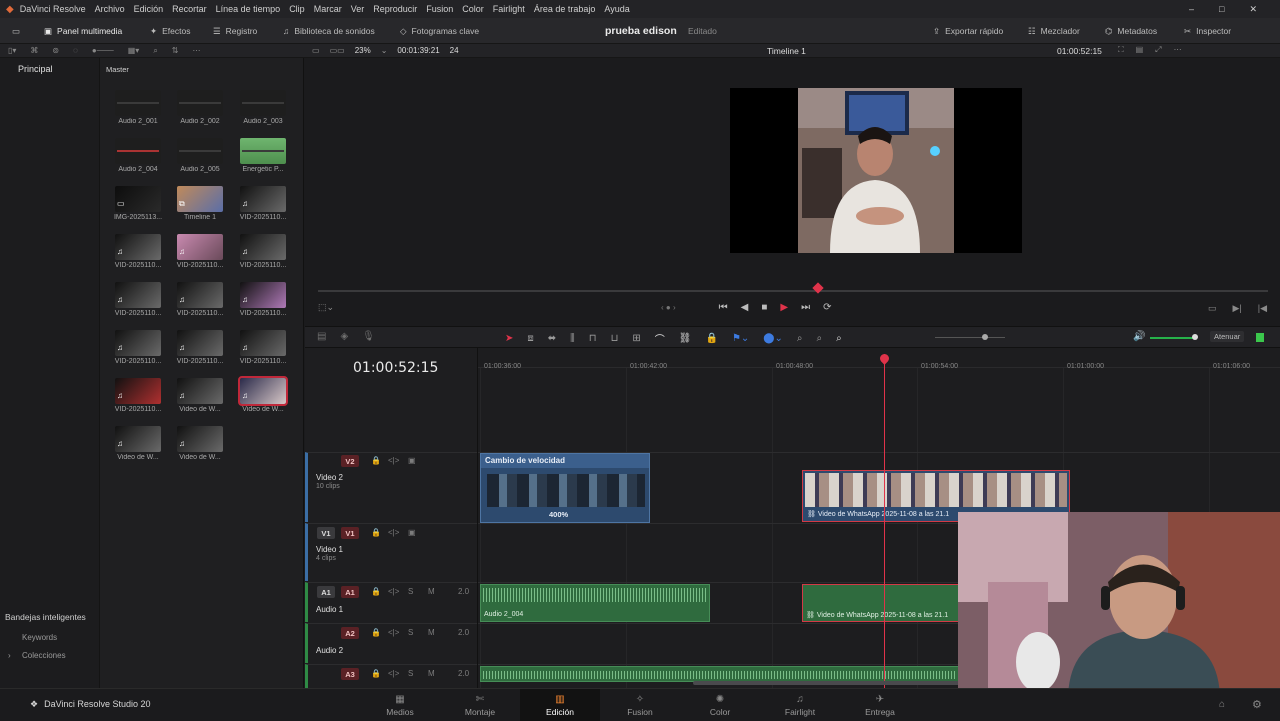 The width and height of the screenshot is (1280, 721). I want to click on mixer-button: ☷ Mezclador, so click(1054, 31).